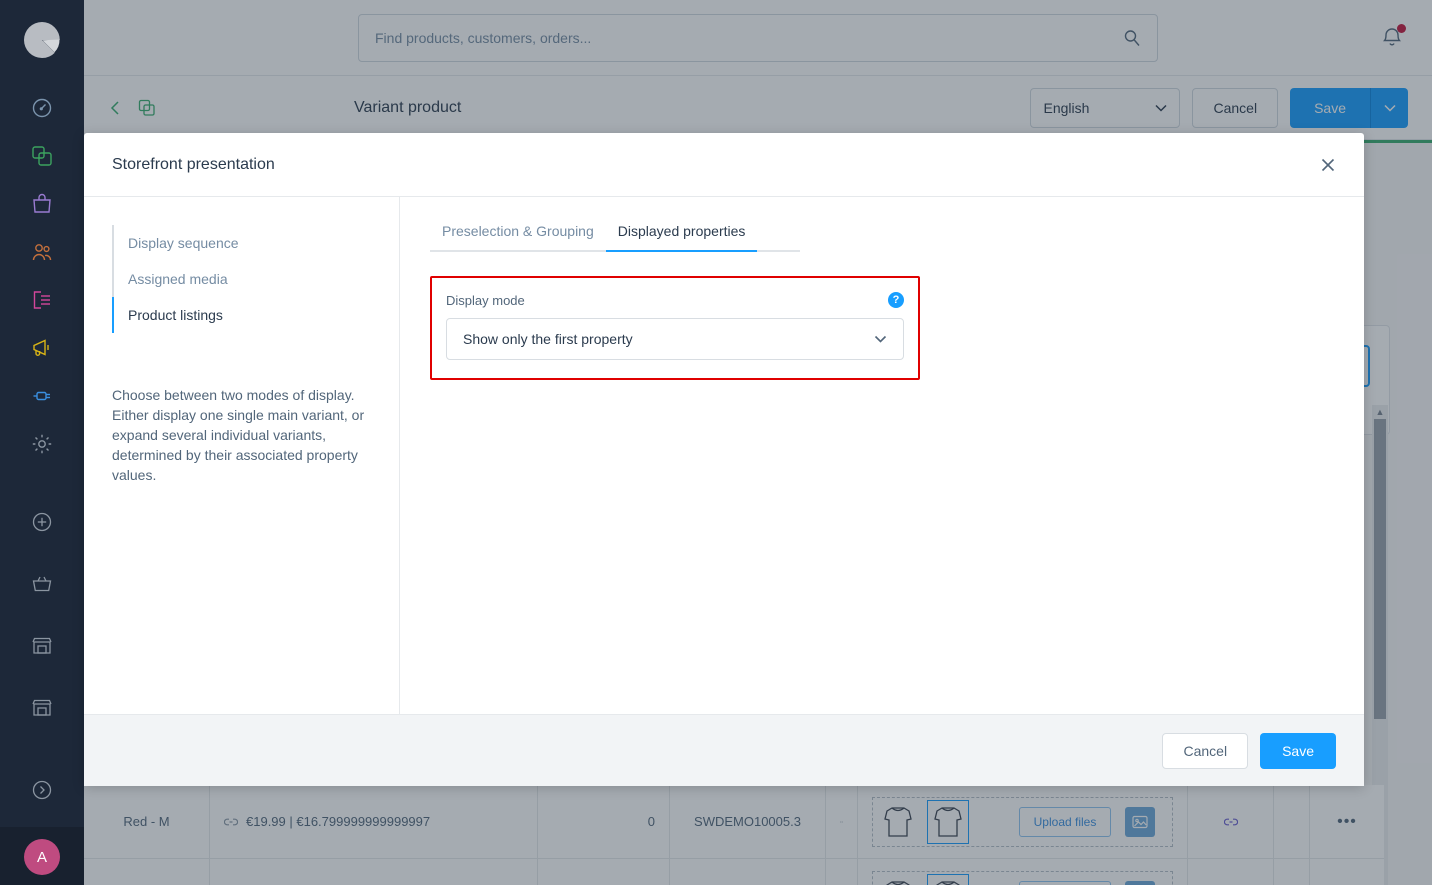 This screenshot has height=885, width=1432. Describe the element at coordinates (42, 40) in the screenshot. I see `shopware-logo-icon` at that location.